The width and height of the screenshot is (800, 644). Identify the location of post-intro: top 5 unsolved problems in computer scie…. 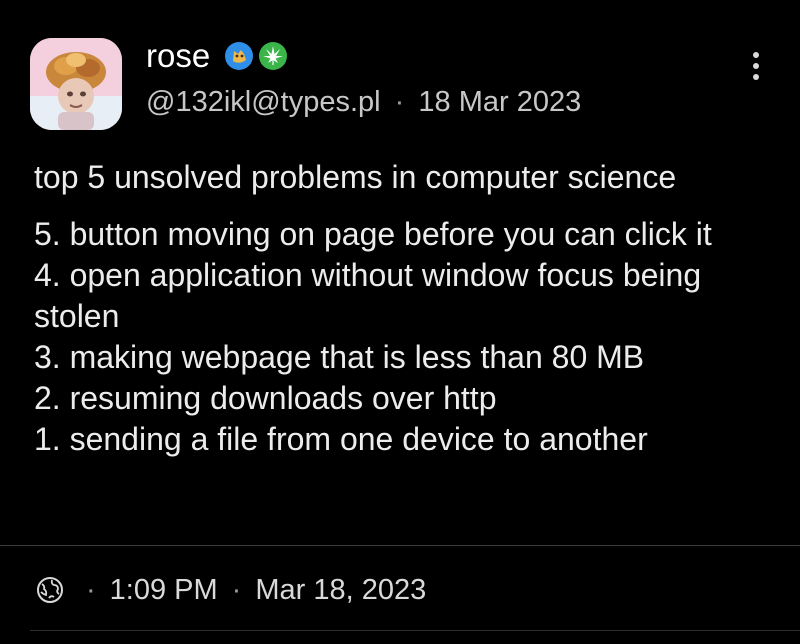
(355, 177).